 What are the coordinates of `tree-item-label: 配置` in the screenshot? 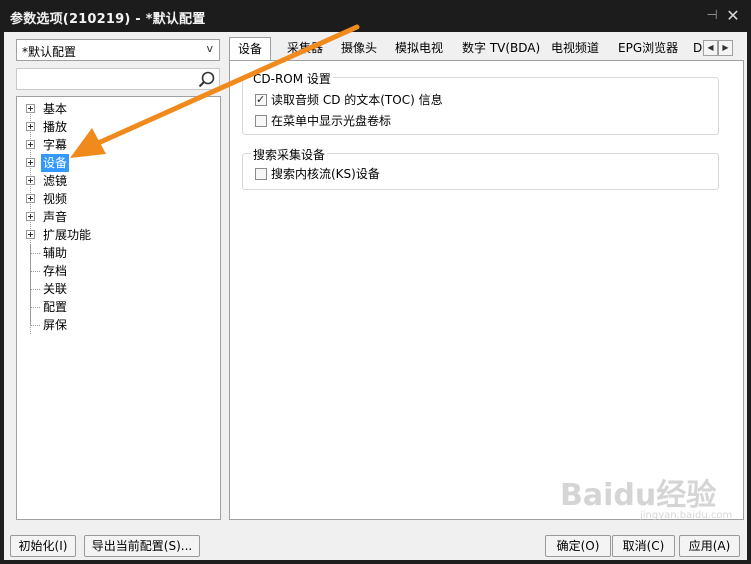 It's located at (55, 307).